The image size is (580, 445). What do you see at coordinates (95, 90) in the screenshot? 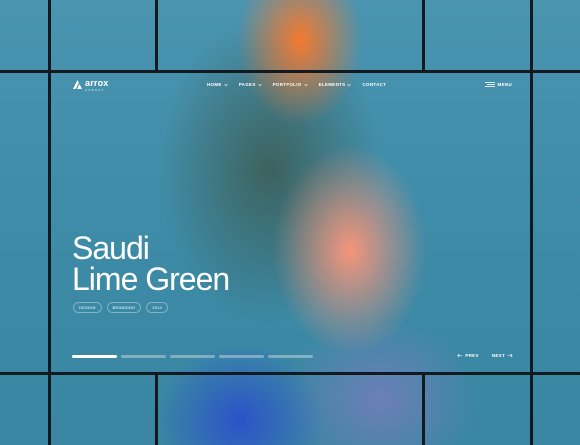
I see `logo-subtext: AGENCY` at bounding box center [95, 90].